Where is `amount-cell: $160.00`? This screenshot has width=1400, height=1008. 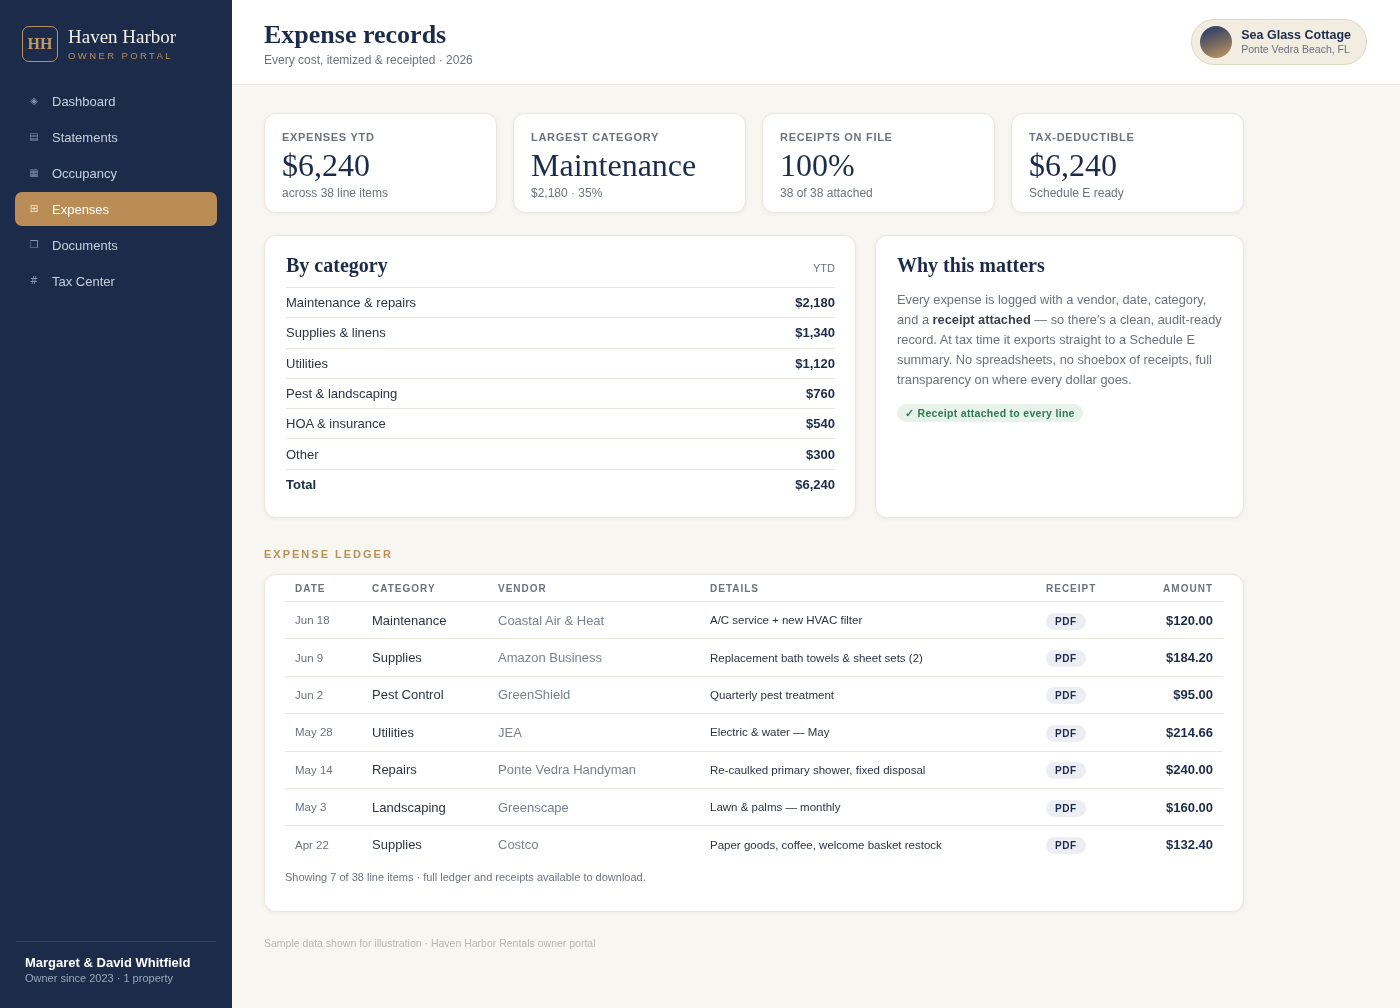
amount-cell: $160.00 is located at coordinates (1189, 807).